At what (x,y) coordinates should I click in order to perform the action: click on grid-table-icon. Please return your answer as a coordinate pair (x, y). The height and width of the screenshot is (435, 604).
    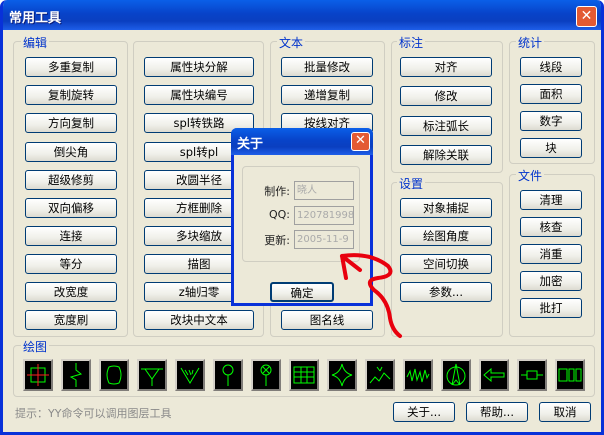
    Looking at the image, I should click on (304, 375).